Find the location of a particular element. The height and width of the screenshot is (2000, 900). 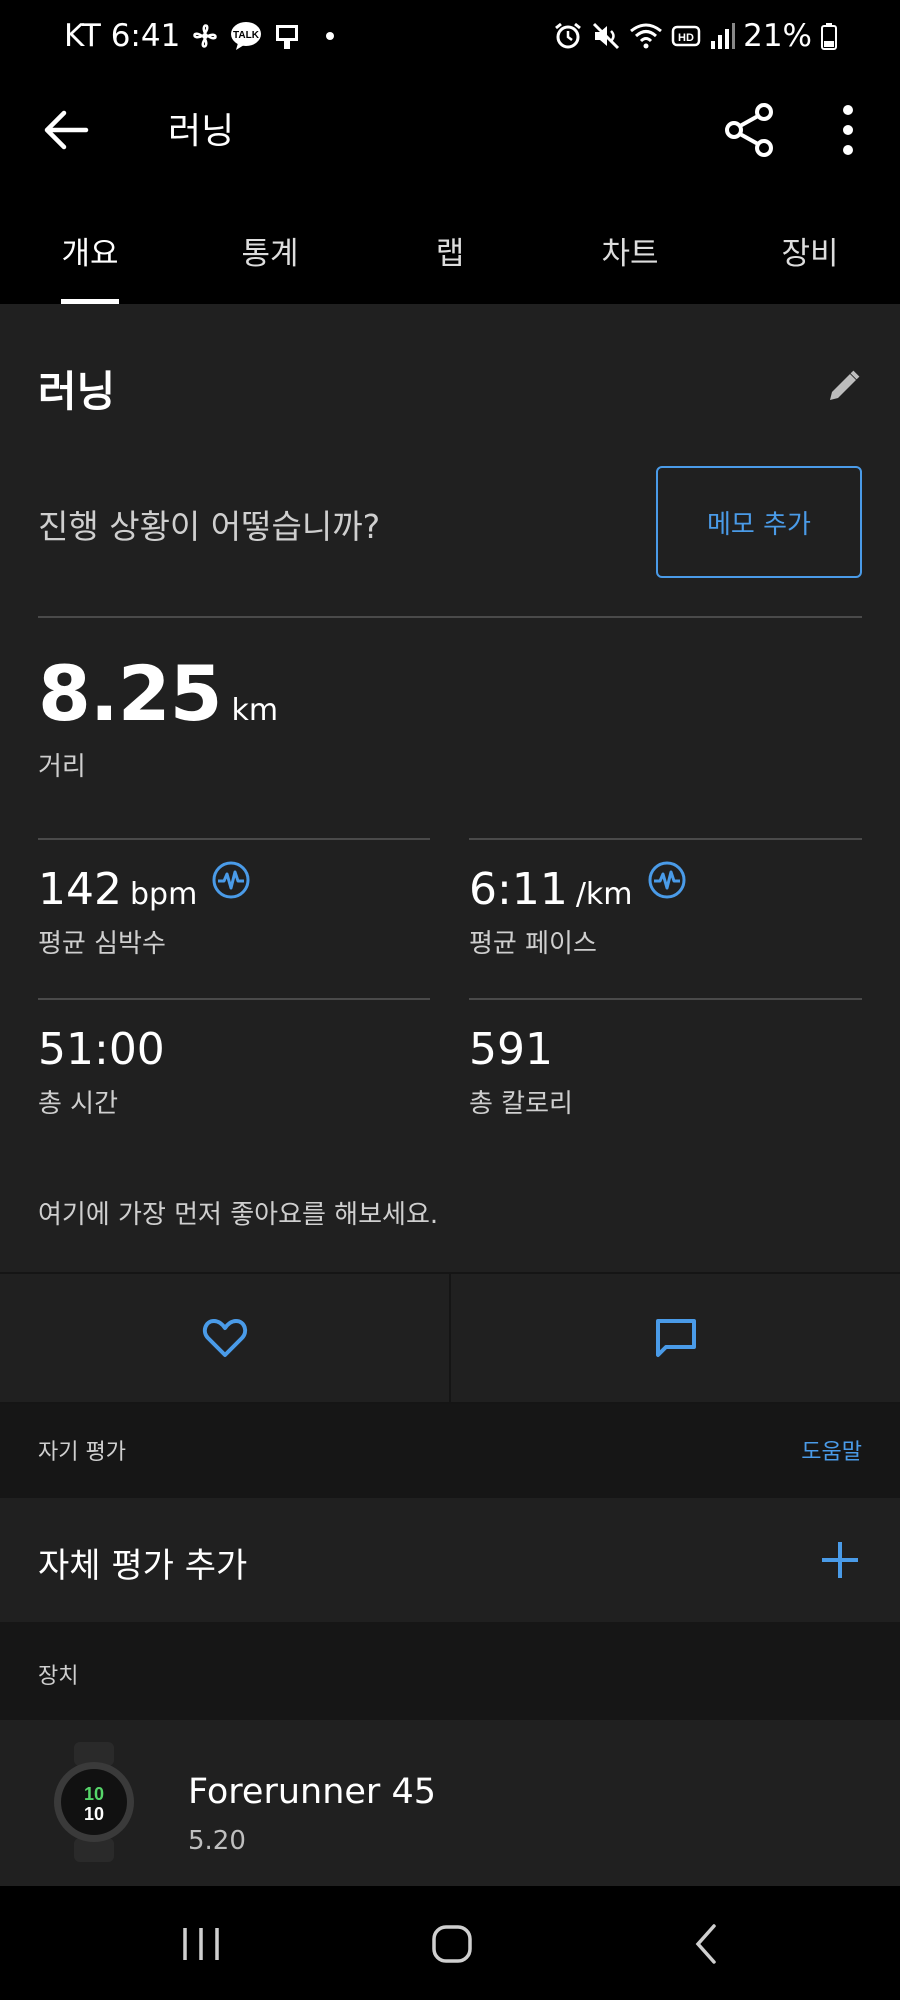

action-row is located at coordinates (450, 1338).